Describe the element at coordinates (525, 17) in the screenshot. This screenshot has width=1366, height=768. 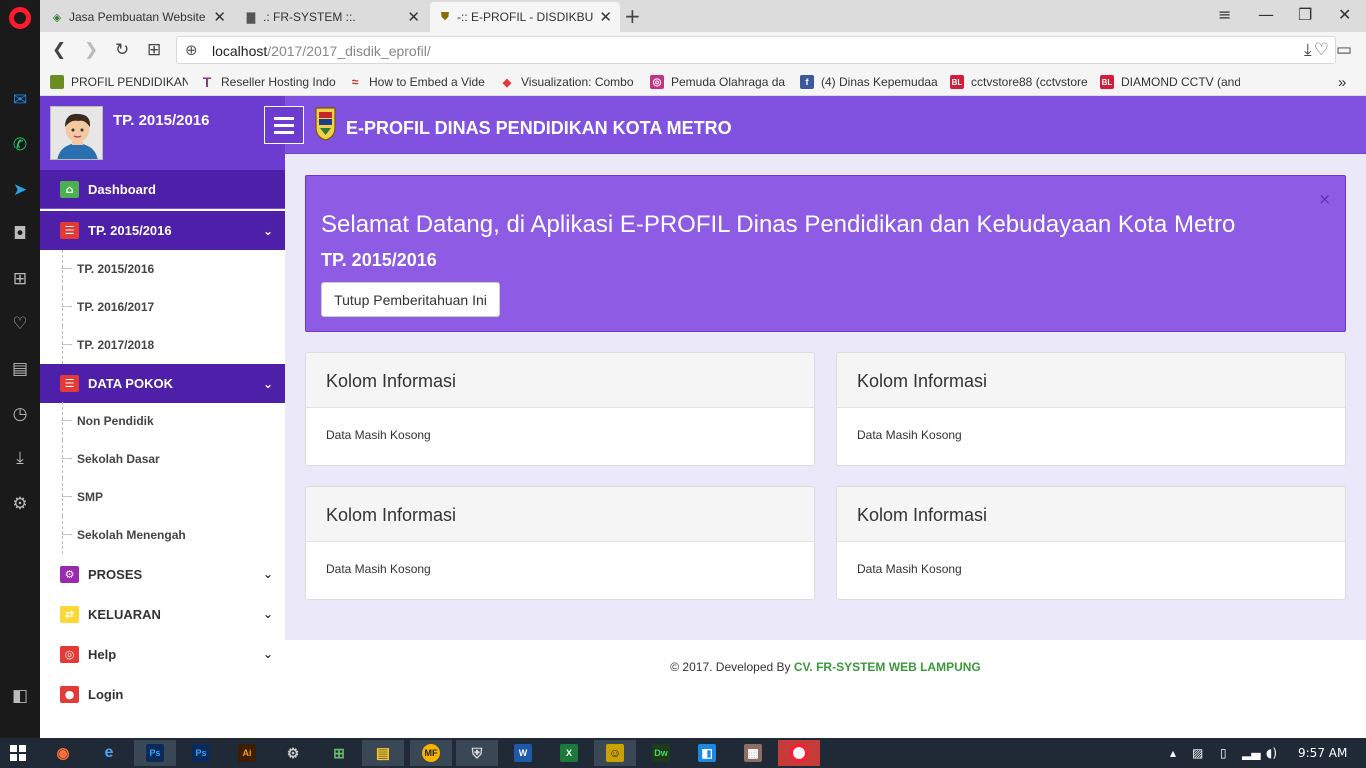
I see `tab-e-profil: ⛊ -:: E-PROFIL - DISDIKBUD ✕` at that location.